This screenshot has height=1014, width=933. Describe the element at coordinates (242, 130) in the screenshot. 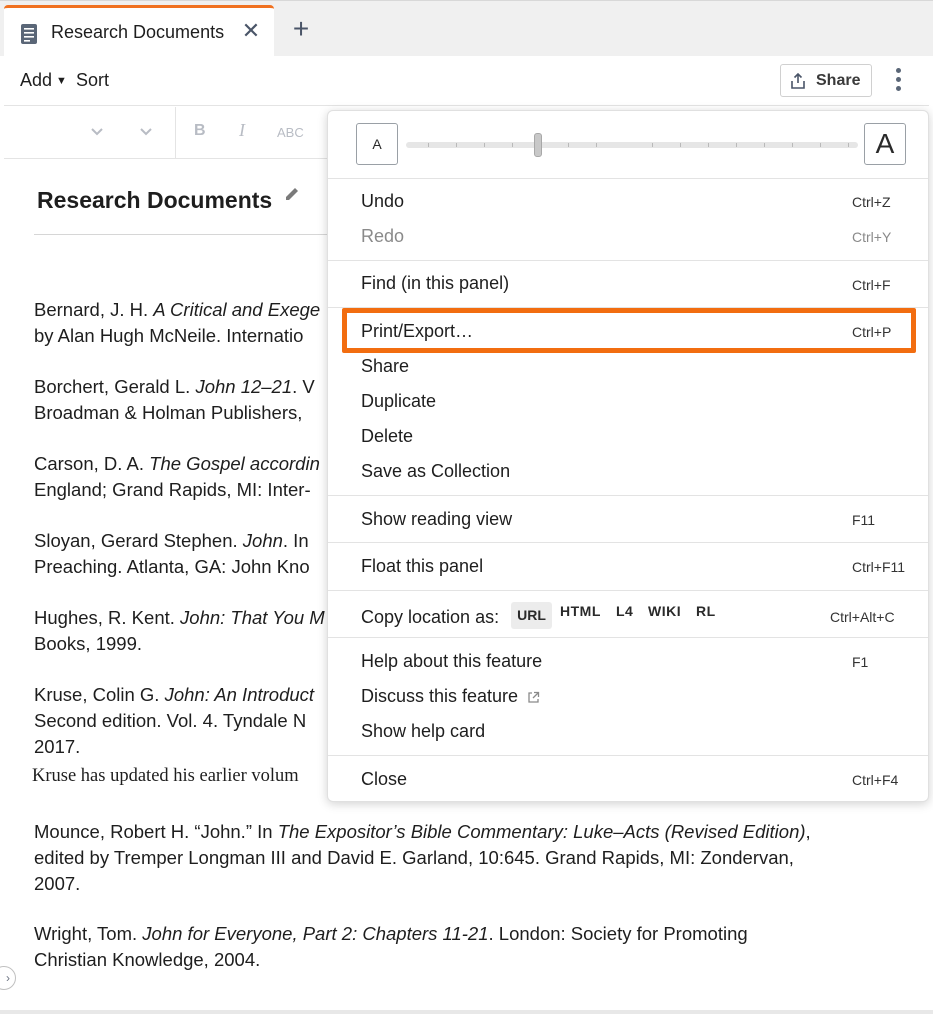

I see `italic-button: I` at that location.